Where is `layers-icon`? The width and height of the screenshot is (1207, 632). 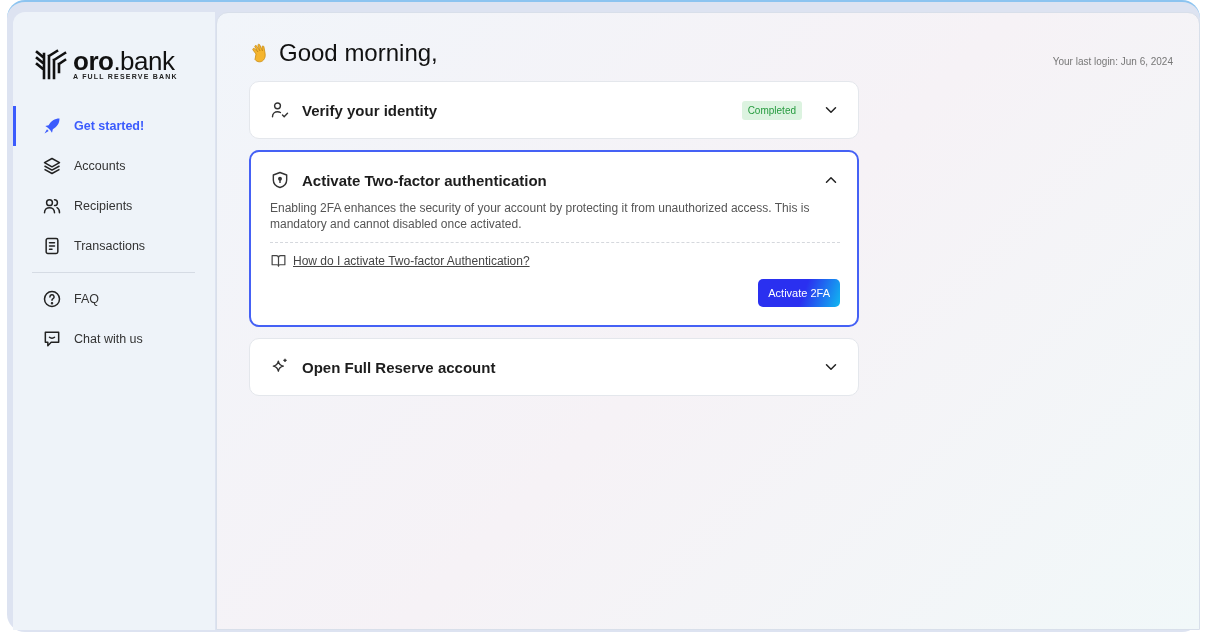 layers-icon is located at coordinates (52, 166).